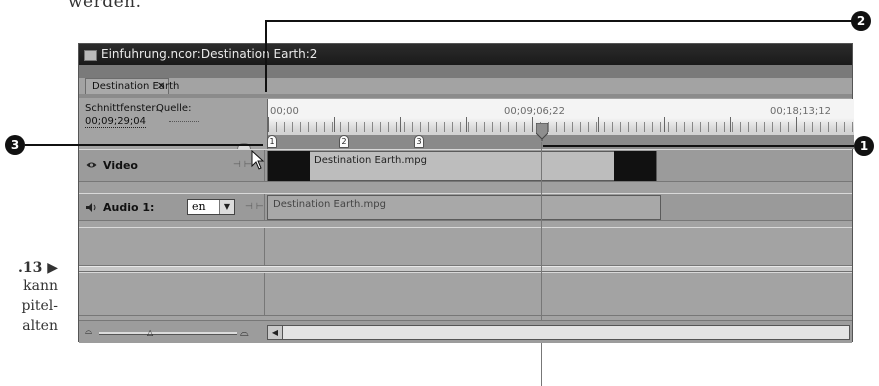 The height and width of the screenshot is (386, 879). What do you see at coordinates (465, 54) in the screenshot?
I see `window-titlebar: Einfuhrung.ncor:Destination Earth:2` at bounding box center [465, 54].